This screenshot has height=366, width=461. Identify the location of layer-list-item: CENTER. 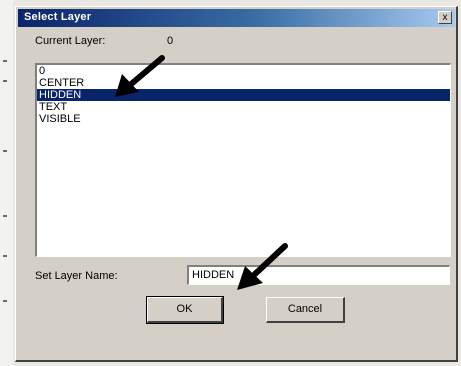
(243, 83).